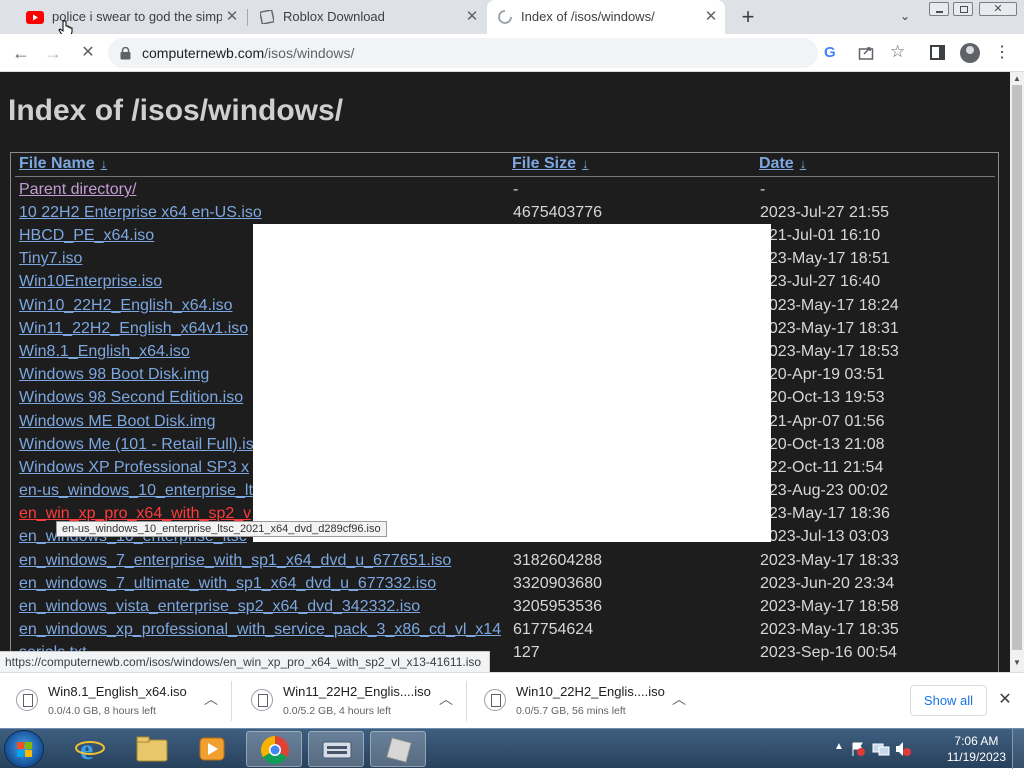 This screenshot has height=773, width=1024. Describe the element at coordinates (937, 52) in the screenshot. I see `side-panel-icon` at that location.